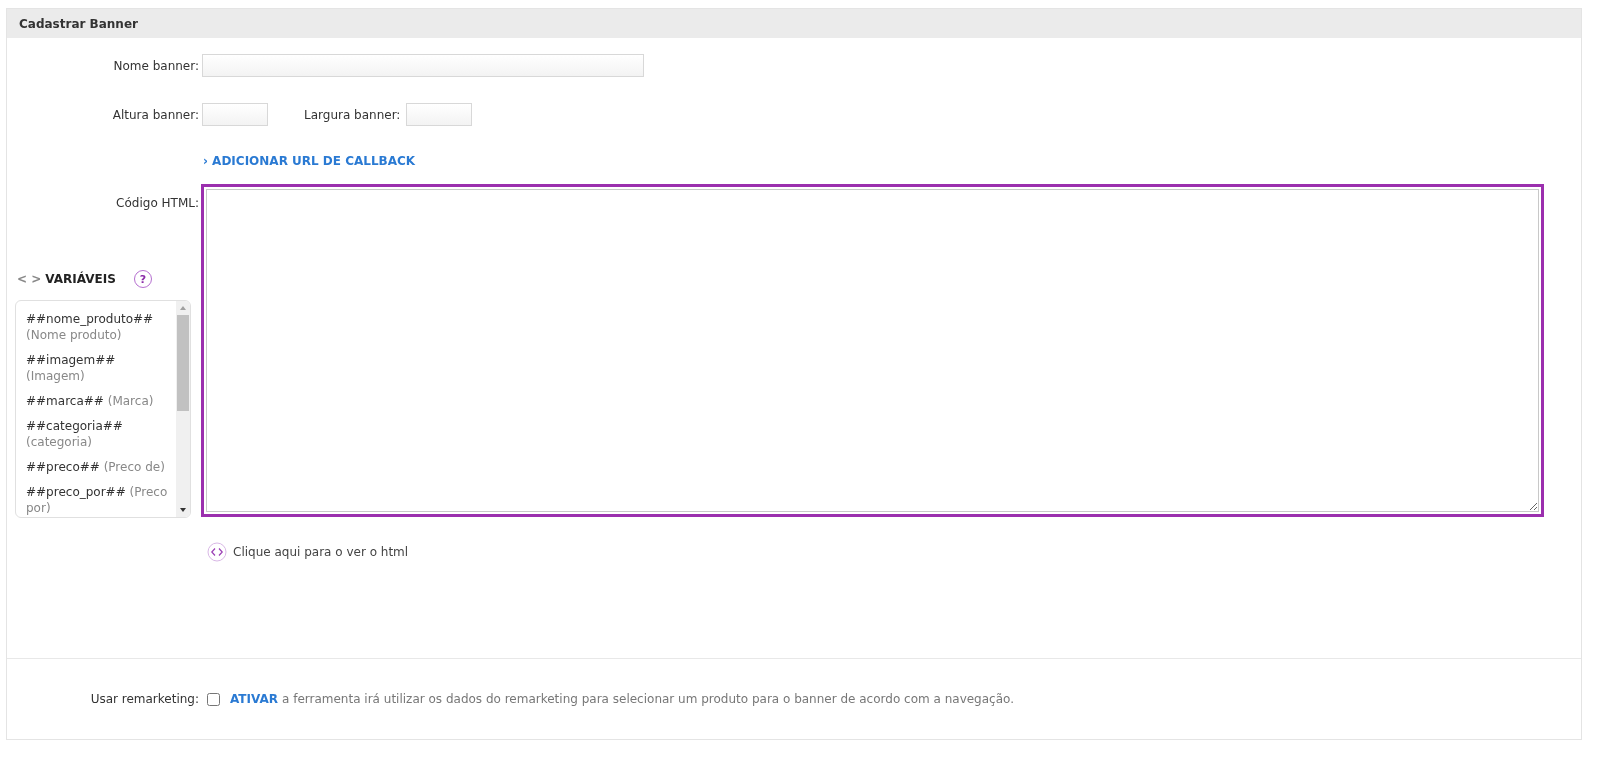 This screenshot has width=1600, height=758. What do you see at coordinates (309, 161) in the screenshot?
I see `callback-link: › ADICIONAR URL DE CALLBACK` at bounding box center [309, 161].